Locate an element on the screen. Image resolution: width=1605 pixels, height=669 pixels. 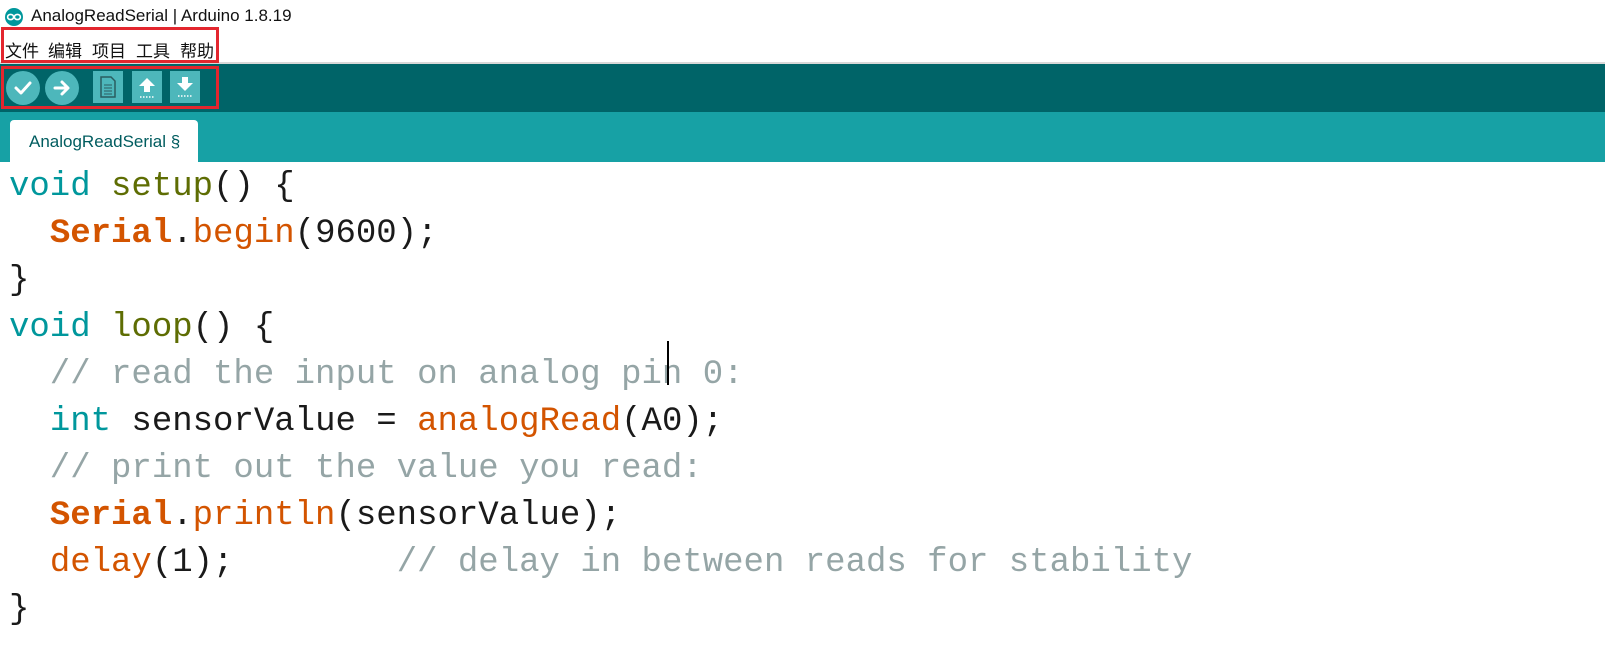
code-line-10: } is located at coordinates (19, 610).